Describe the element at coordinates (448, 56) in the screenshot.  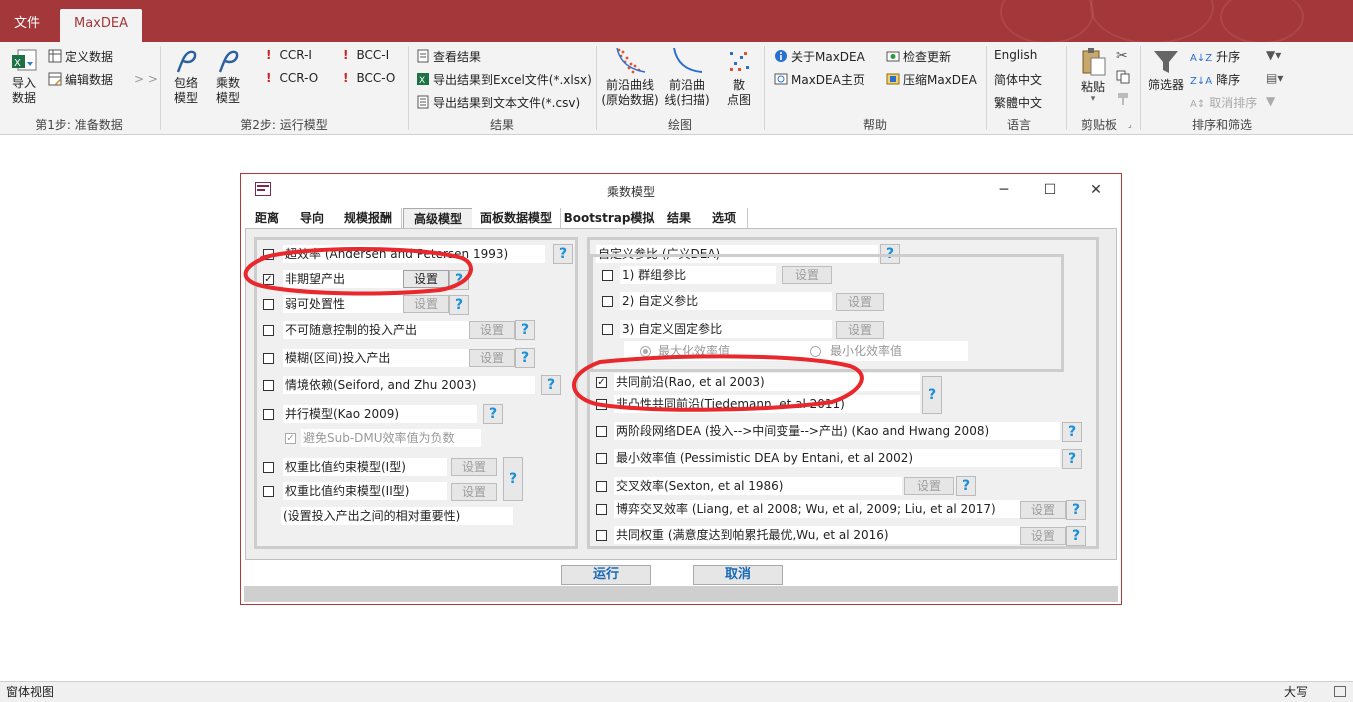
I see `view-results-button: 查看结果` at that location.